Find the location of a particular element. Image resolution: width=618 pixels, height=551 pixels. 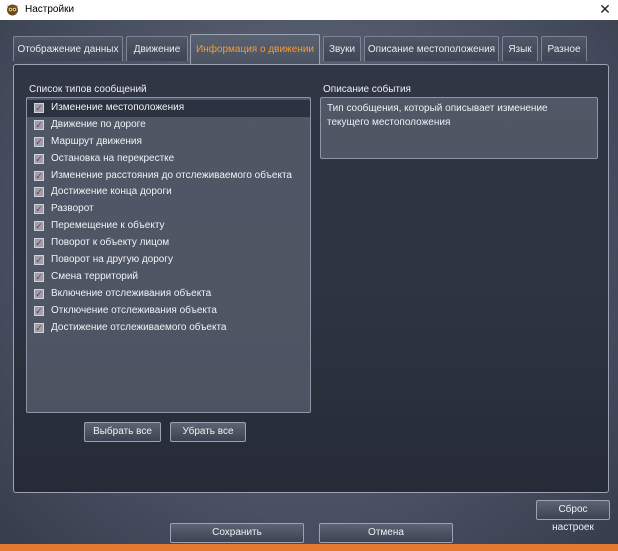

tab-display-data: Отображение данных is located at coordinates (68, 48).